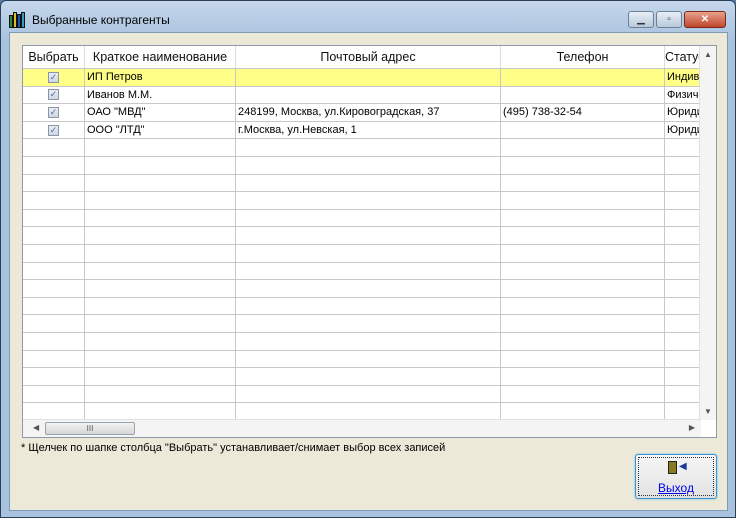 This screenshot has width=736, height=518. I want to click on table-row: ✓ Иванов М.М. Физическое лицо, so click(361, 95).